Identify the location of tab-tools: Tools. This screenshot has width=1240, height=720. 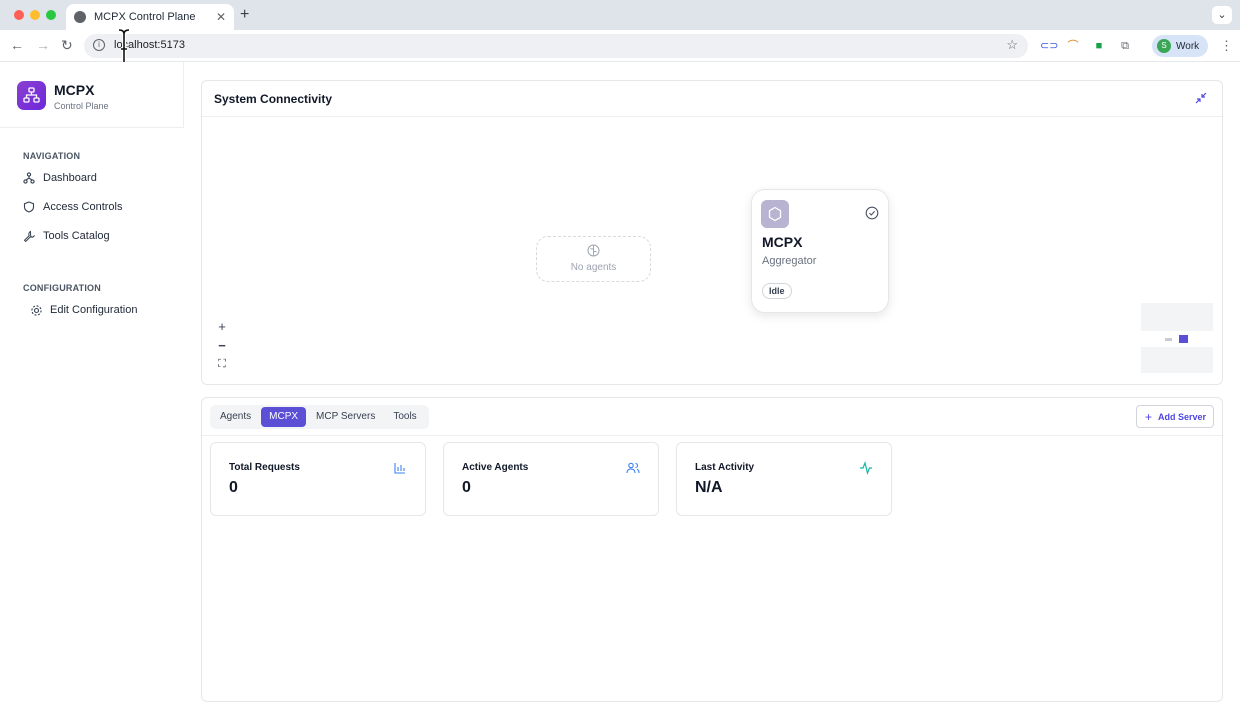
(404, 417).